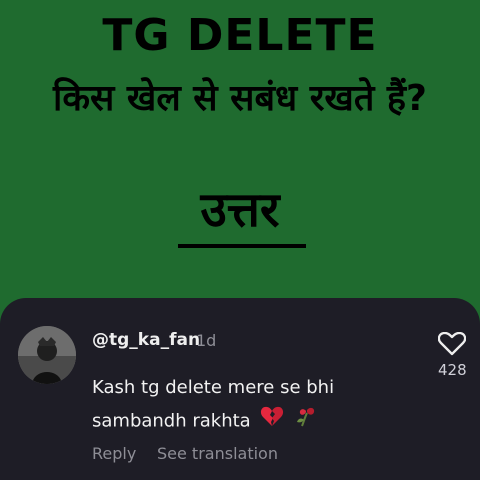  What do you see at coordinates (452, 343) in the screenshot?
I see `heart-icon` at bounding box center [452, 343].